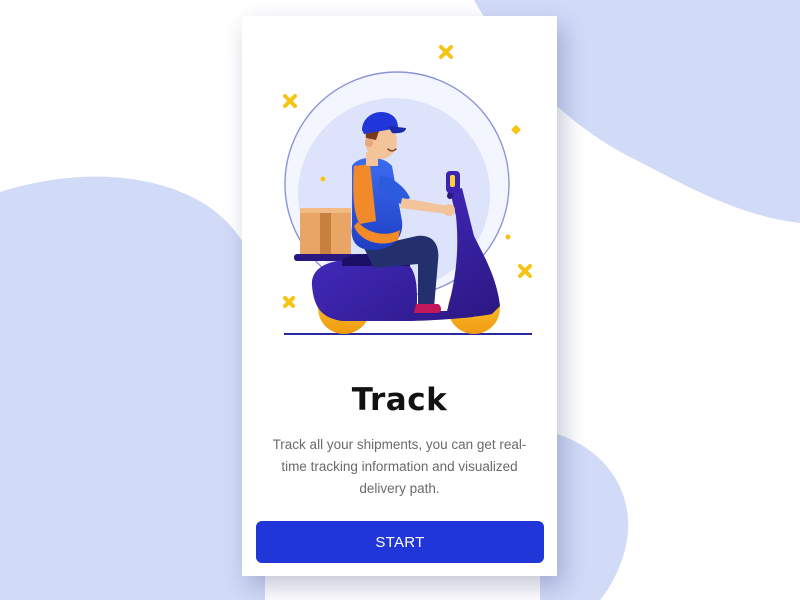 The image size is (800, 600). Describe the element at coordinates (427, 308) in the screenshot. I see `rider-shoe` at that location.